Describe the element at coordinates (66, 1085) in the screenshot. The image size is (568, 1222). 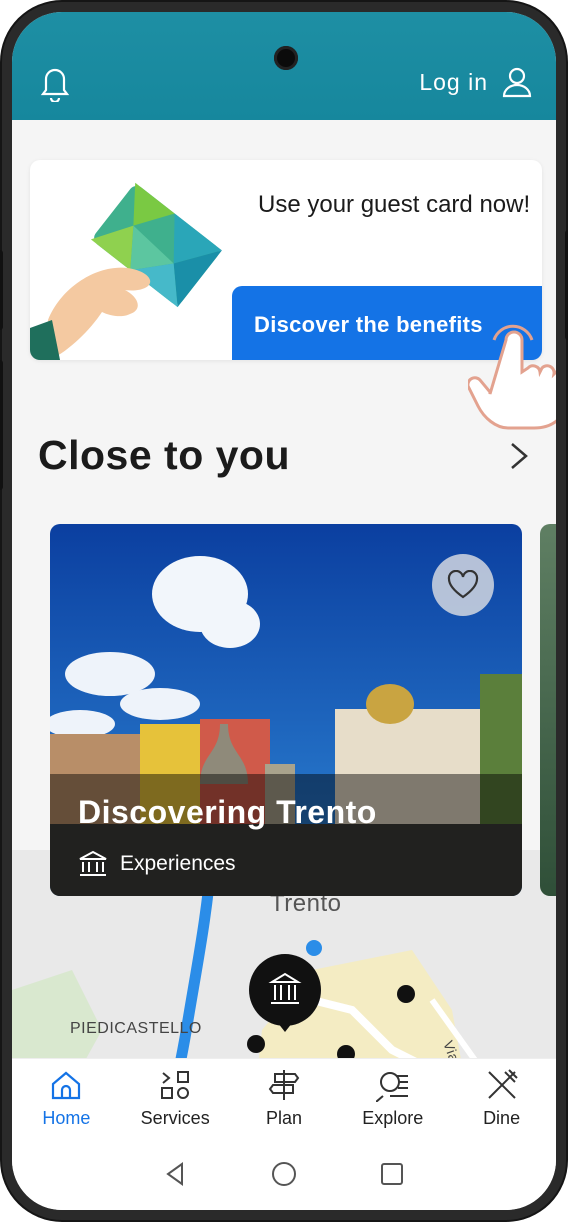
I see `home-icon` at that location.